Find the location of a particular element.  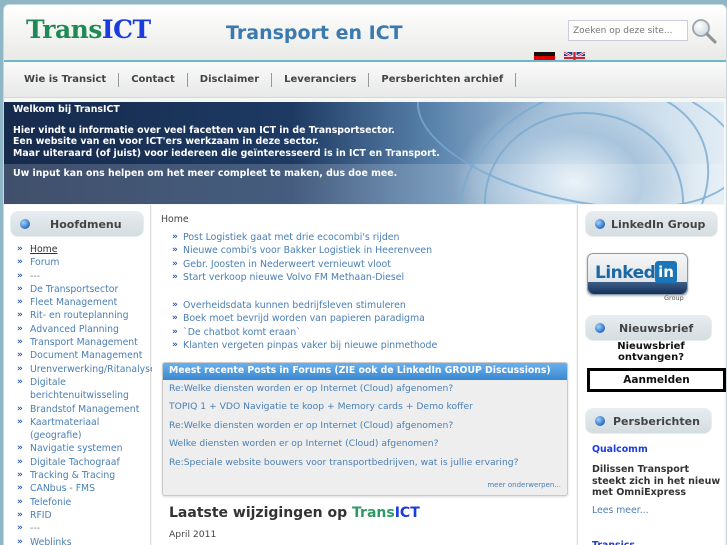

linkedin-logo-band is located at coordinates (637, 288).